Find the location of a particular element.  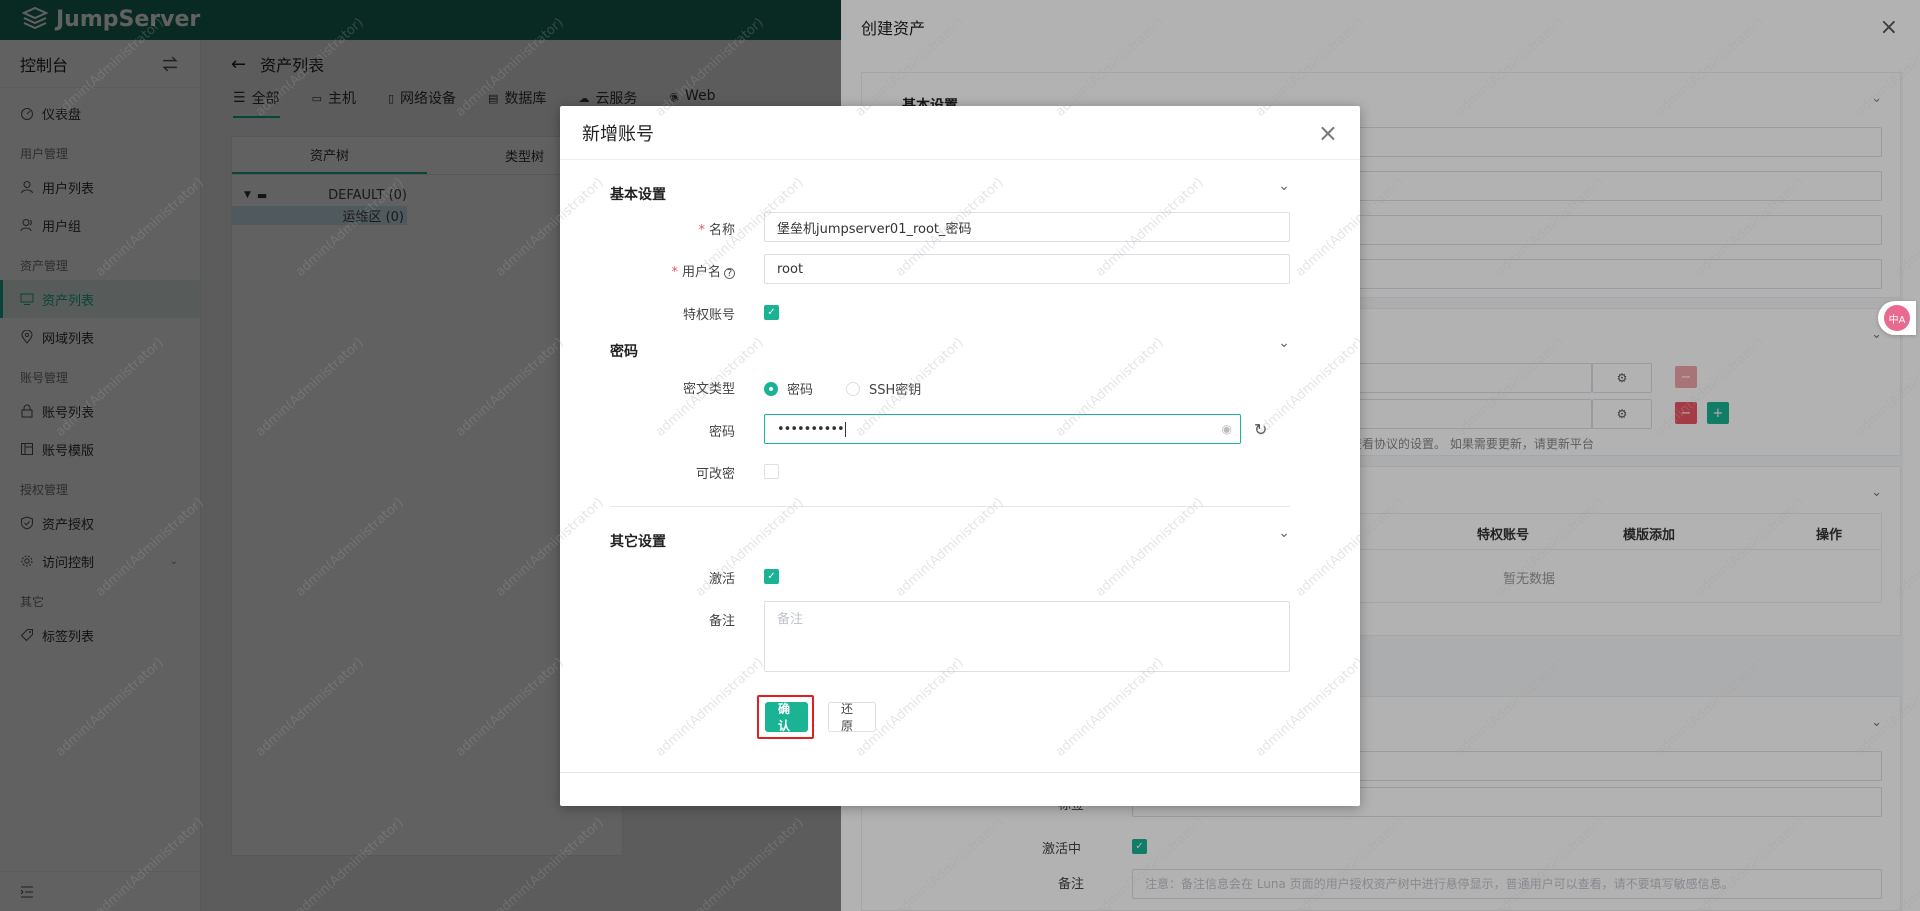

secret-type-ssh-key-radio: SSH密钥 is located at coordinates (883, 388).